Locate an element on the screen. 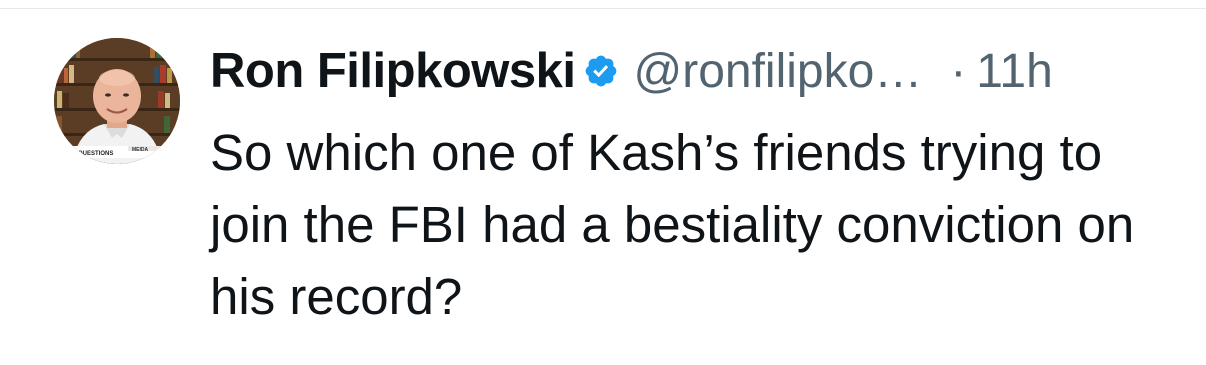 Image resolution: width=1206 pixels, height=365 pixels. svg-text: QUESTIONS is located at coordinates (95, 154).